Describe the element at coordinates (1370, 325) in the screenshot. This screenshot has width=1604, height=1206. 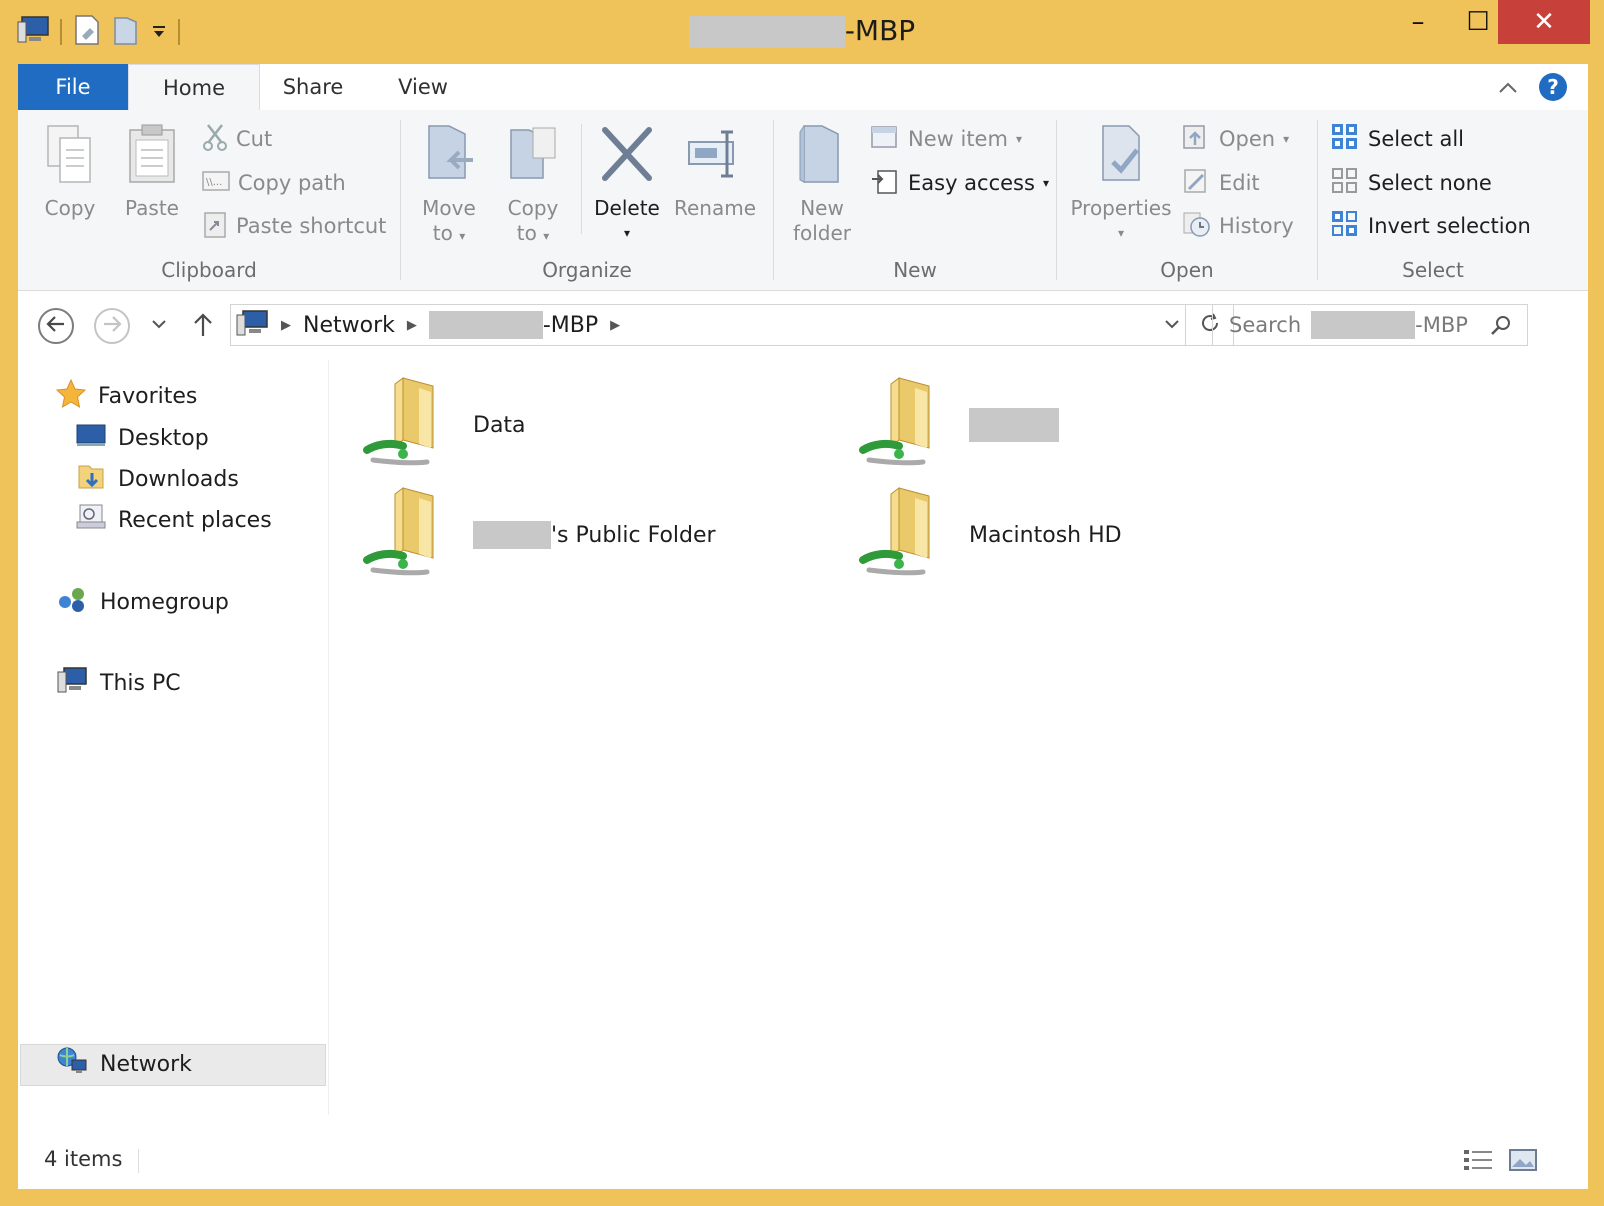
I see `search-box: Search -MBP` at that location.